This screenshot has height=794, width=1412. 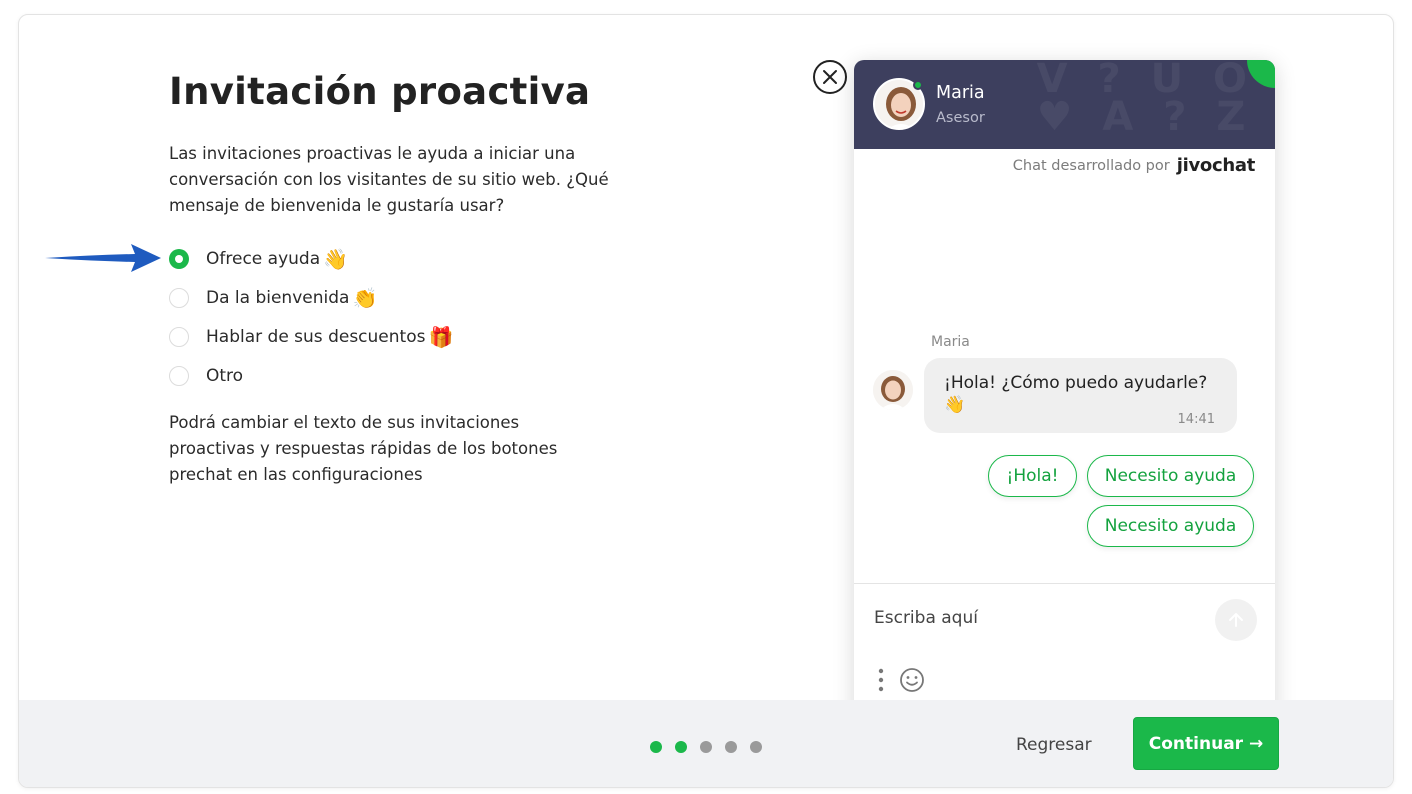 I want to click on option-label: Ofrece ayuda, so click(x=263, y=258).